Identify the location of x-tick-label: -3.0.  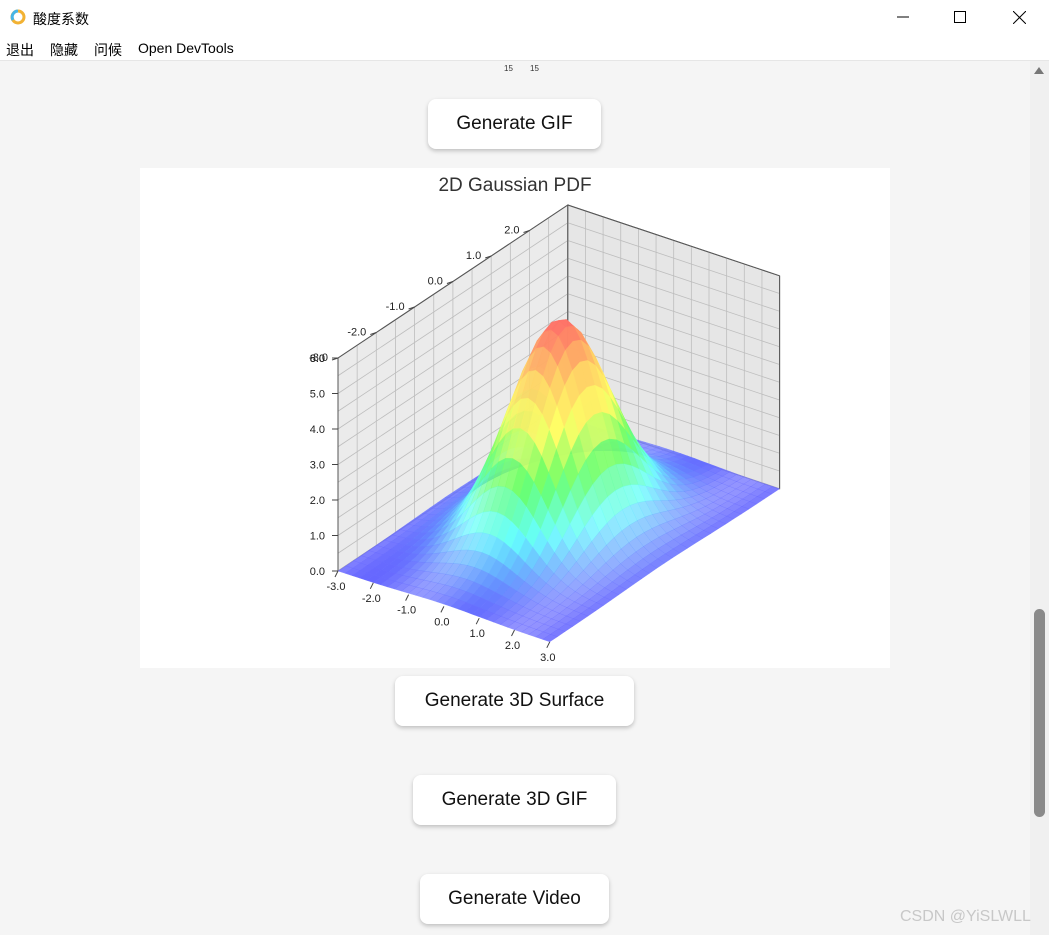
(336, 587).